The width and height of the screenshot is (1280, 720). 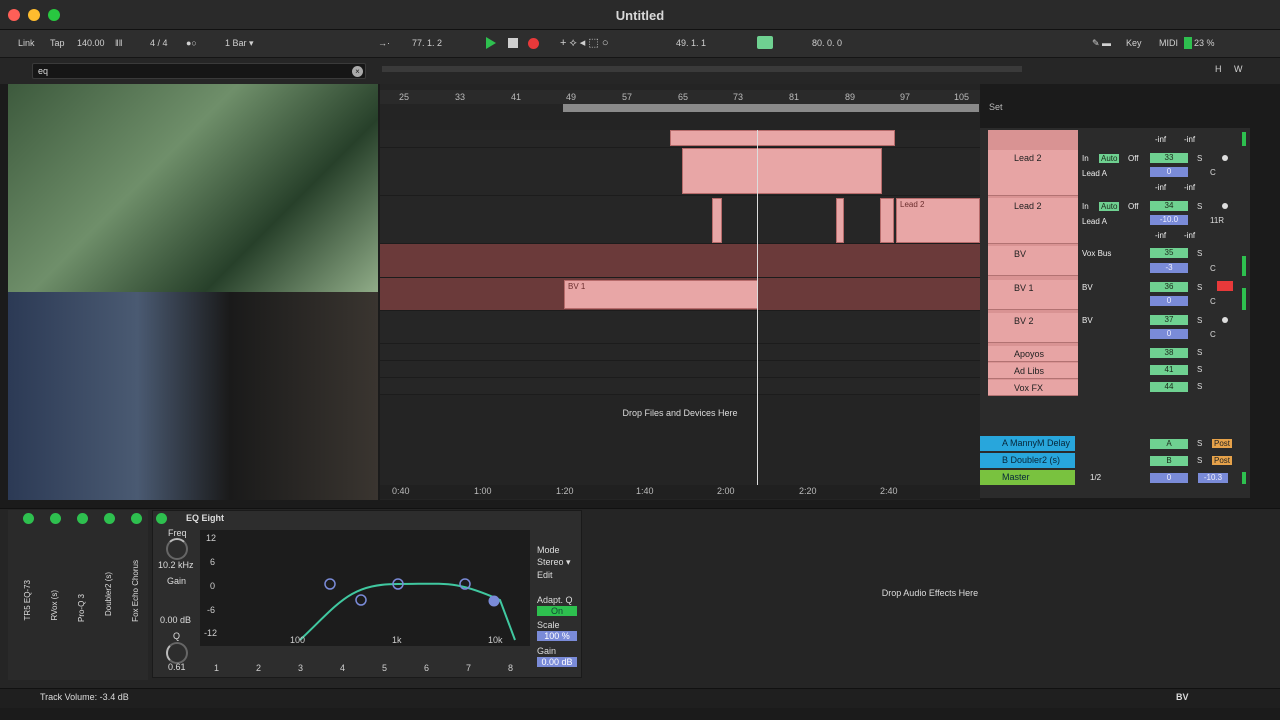 What do you see at coordinates (1096, 253) in the screenshot?
I see `output-routing-menu: Vox Bus` at bounding box center [1096, 253].